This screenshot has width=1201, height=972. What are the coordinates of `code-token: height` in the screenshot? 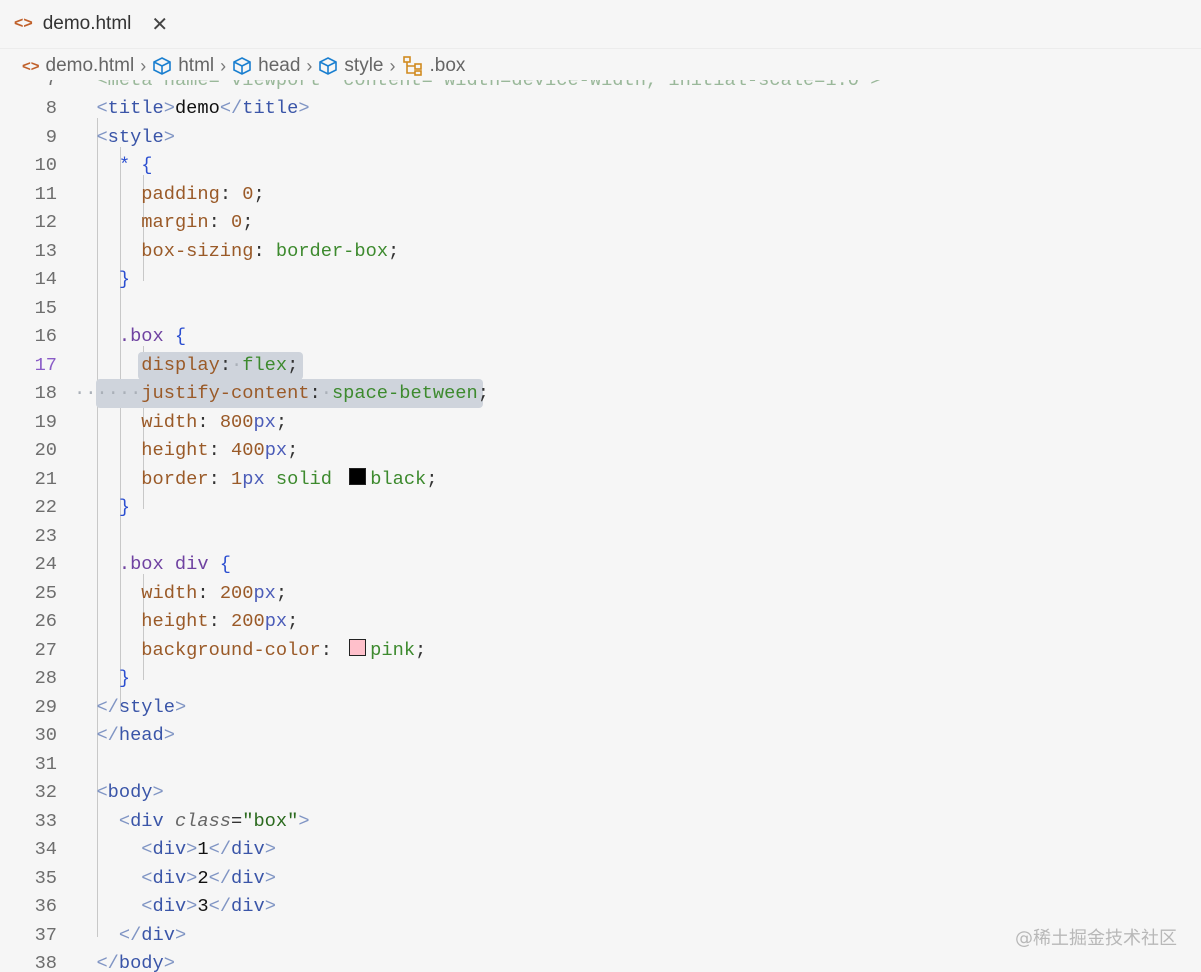 It's located at (175, 621).